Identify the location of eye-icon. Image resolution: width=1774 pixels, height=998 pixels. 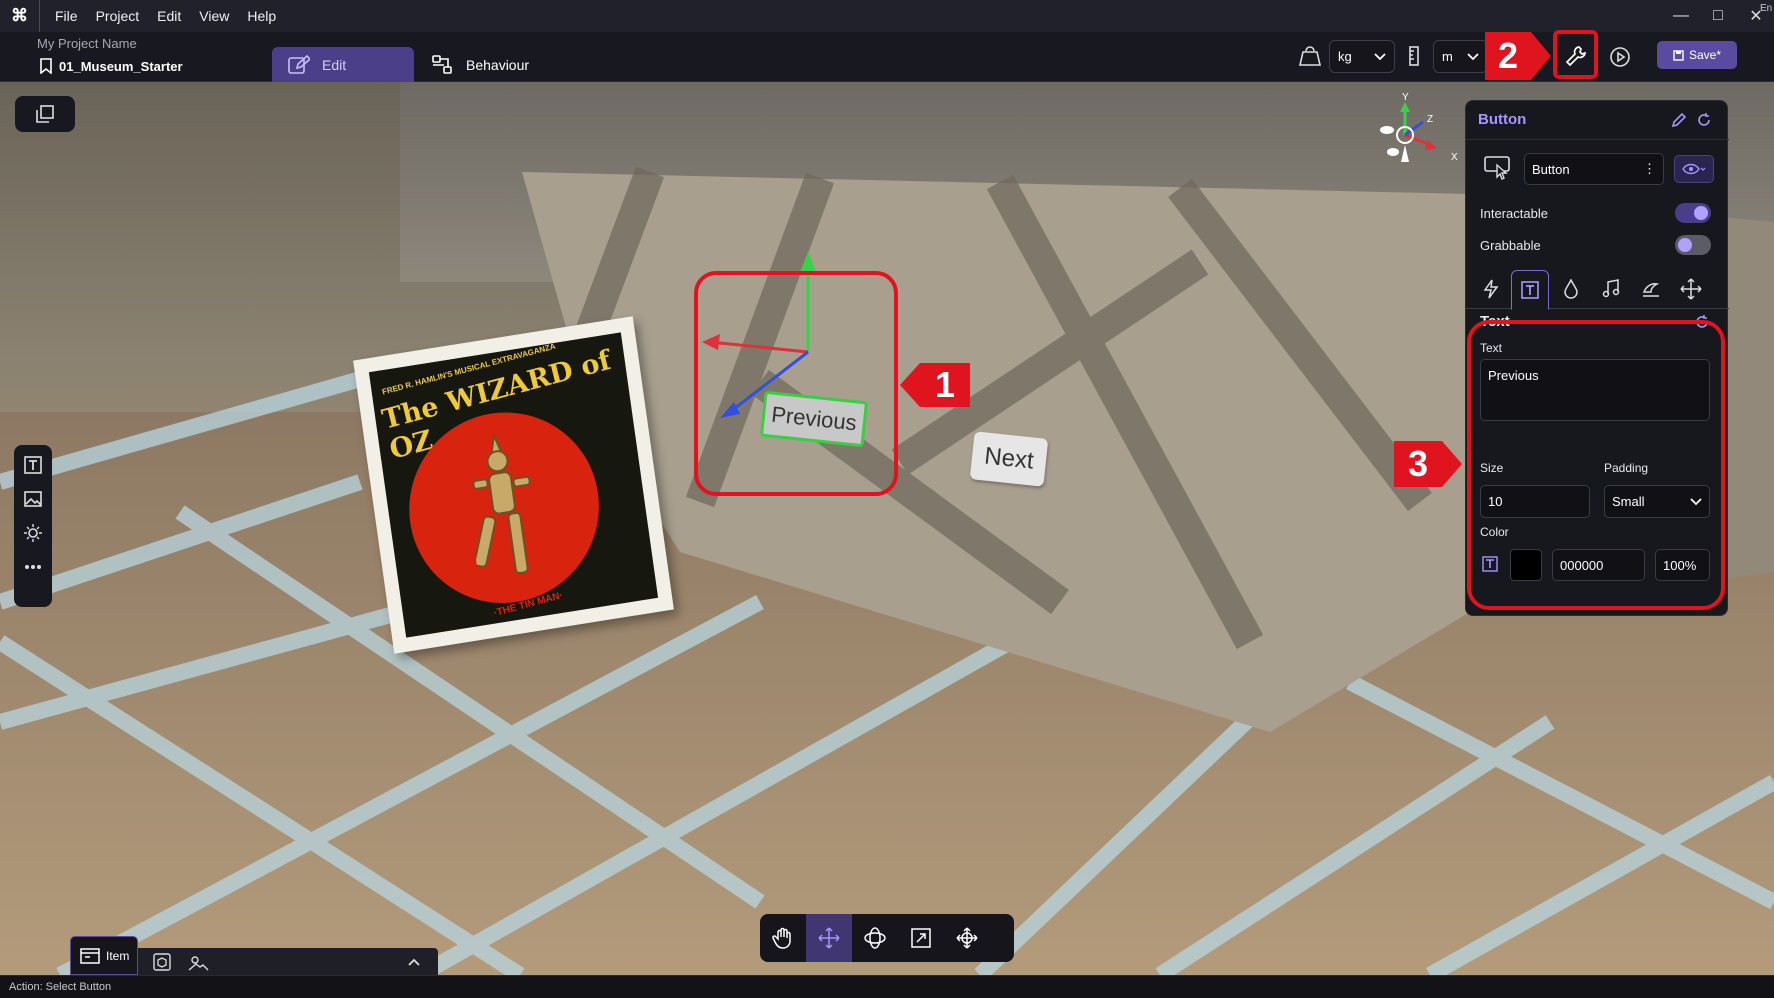
(1694, 169).